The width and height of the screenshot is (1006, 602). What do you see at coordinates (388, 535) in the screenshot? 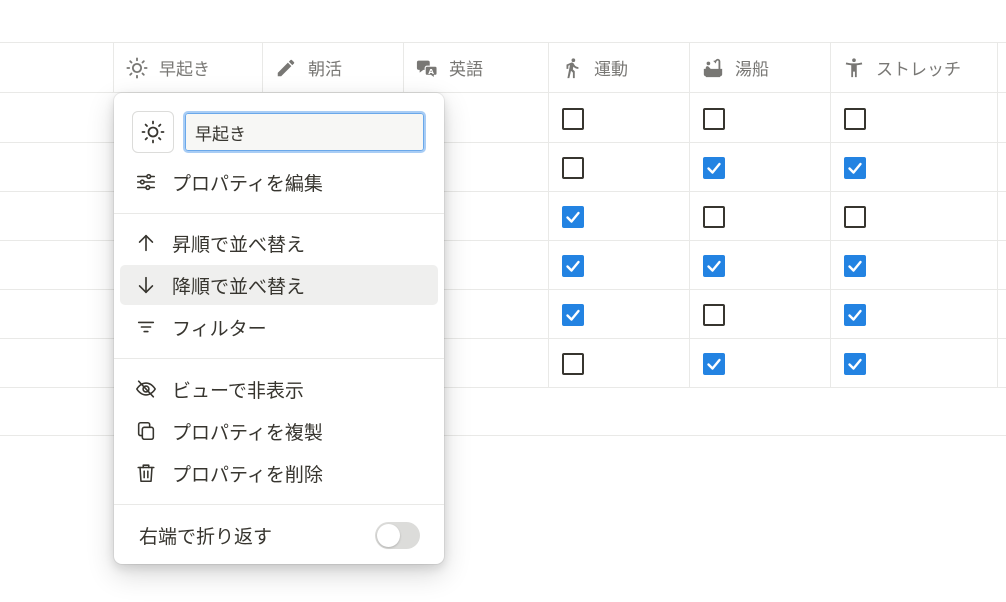
I see `toggle-knob` at bounding box center [388, 535].